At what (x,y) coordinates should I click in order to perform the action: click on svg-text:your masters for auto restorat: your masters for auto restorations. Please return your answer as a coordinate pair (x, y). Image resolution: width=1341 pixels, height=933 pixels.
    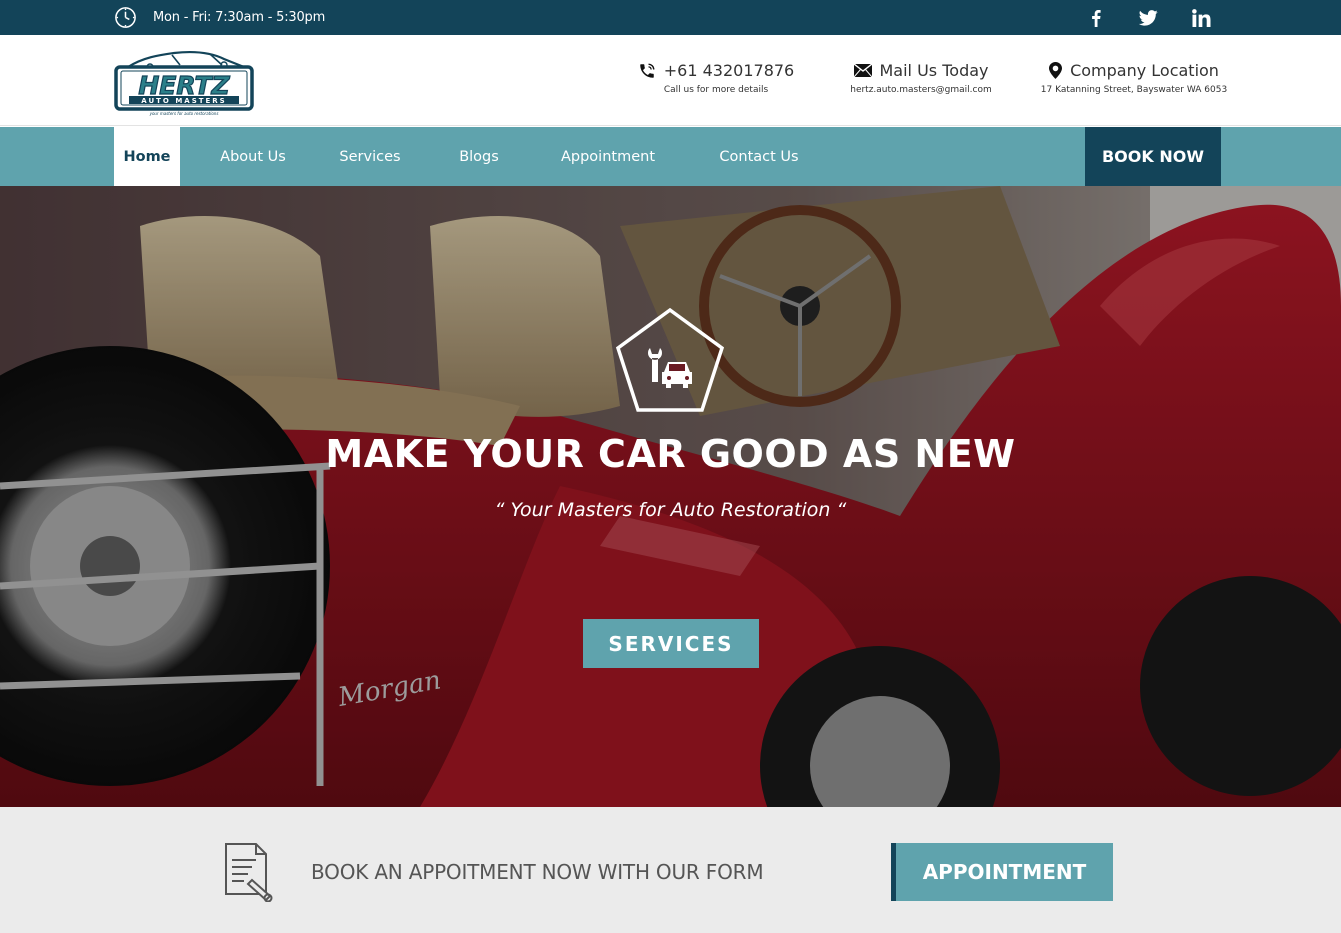
    Looking at the image, I should click on (184, 113).